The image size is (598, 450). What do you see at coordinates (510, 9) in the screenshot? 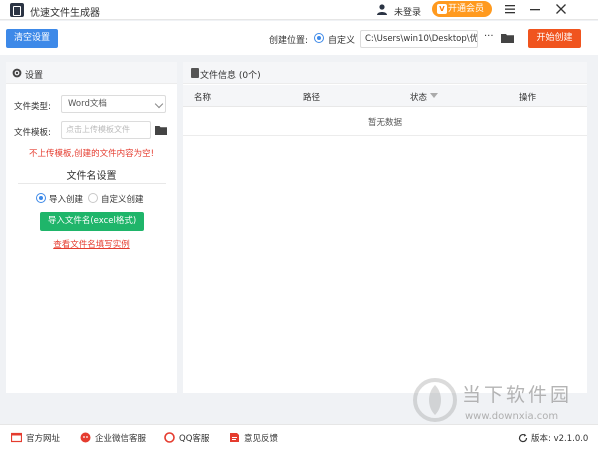
I see `menu-icon` at bounding box center [510, 9].